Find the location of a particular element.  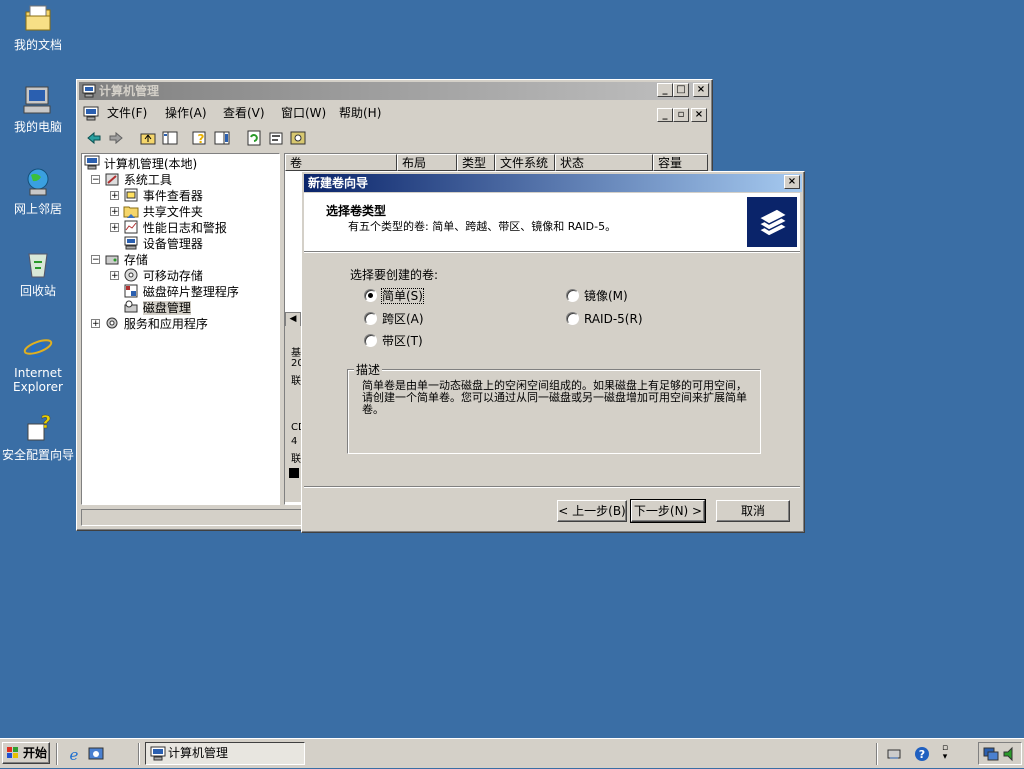

removable-storage-icon is located at coordinates (131, 275).